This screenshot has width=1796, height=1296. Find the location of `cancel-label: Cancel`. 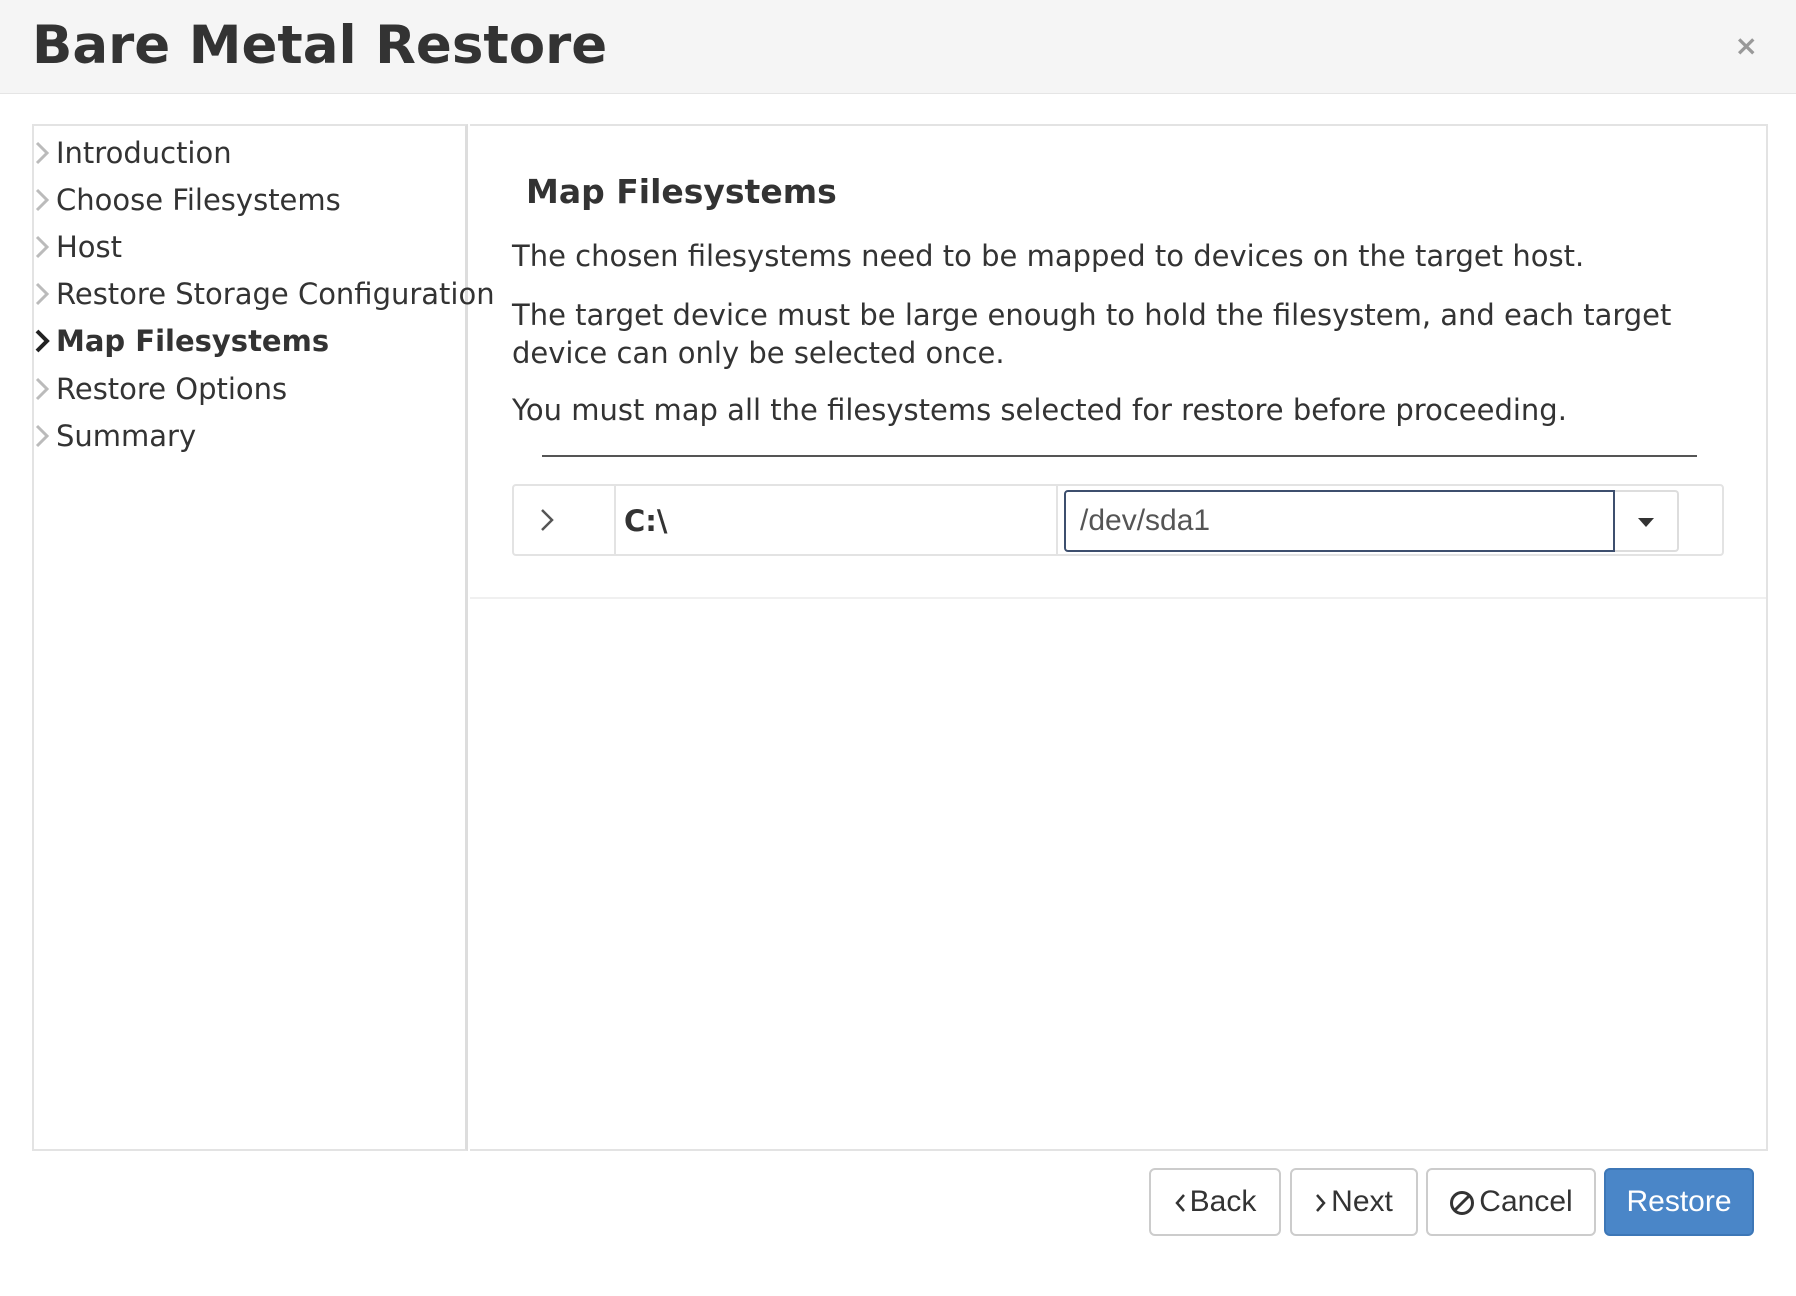

cancel-label: Cancel is located at coordinates (1526, 1201).